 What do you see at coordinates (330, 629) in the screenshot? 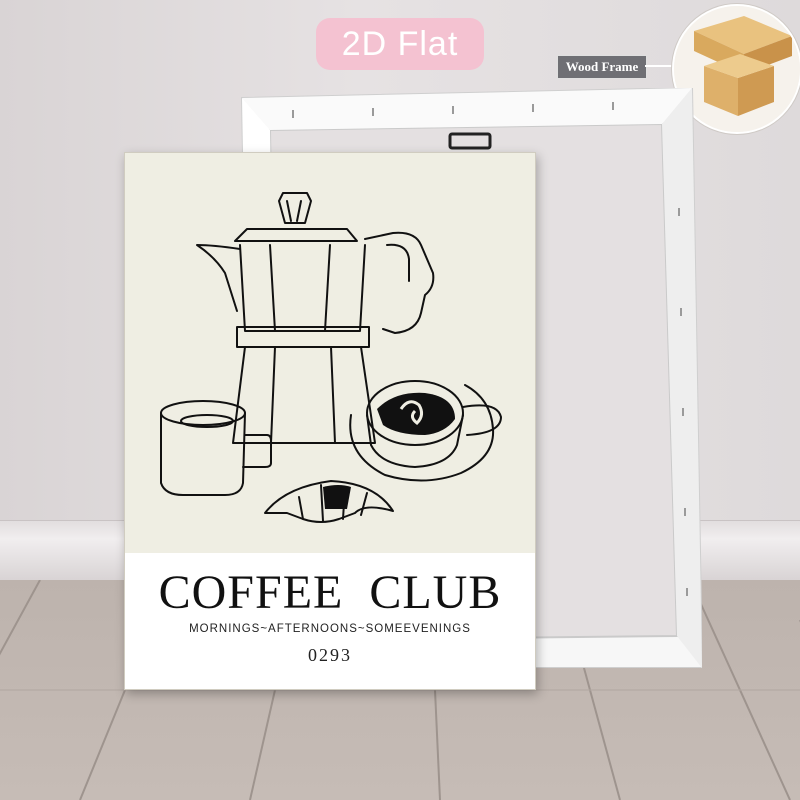
I see `poster-subtitle: MORNINGS~AFTERNOONS~SOMEEVENINGS` at bounding box center [330, 629].